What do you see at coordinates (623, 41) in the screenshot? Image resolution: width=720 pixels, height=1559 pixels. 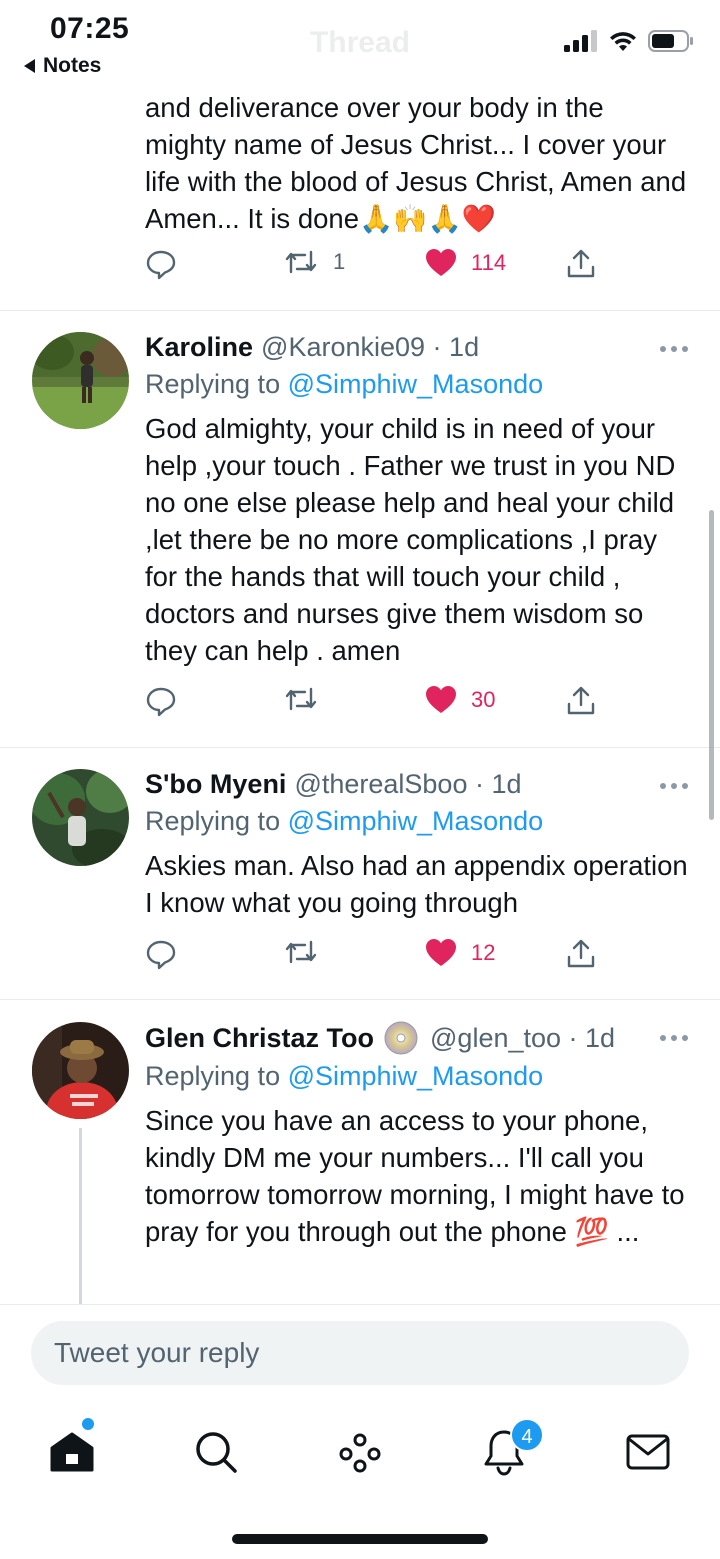 I see `wifi-icon` at bounding box center [623, 41].